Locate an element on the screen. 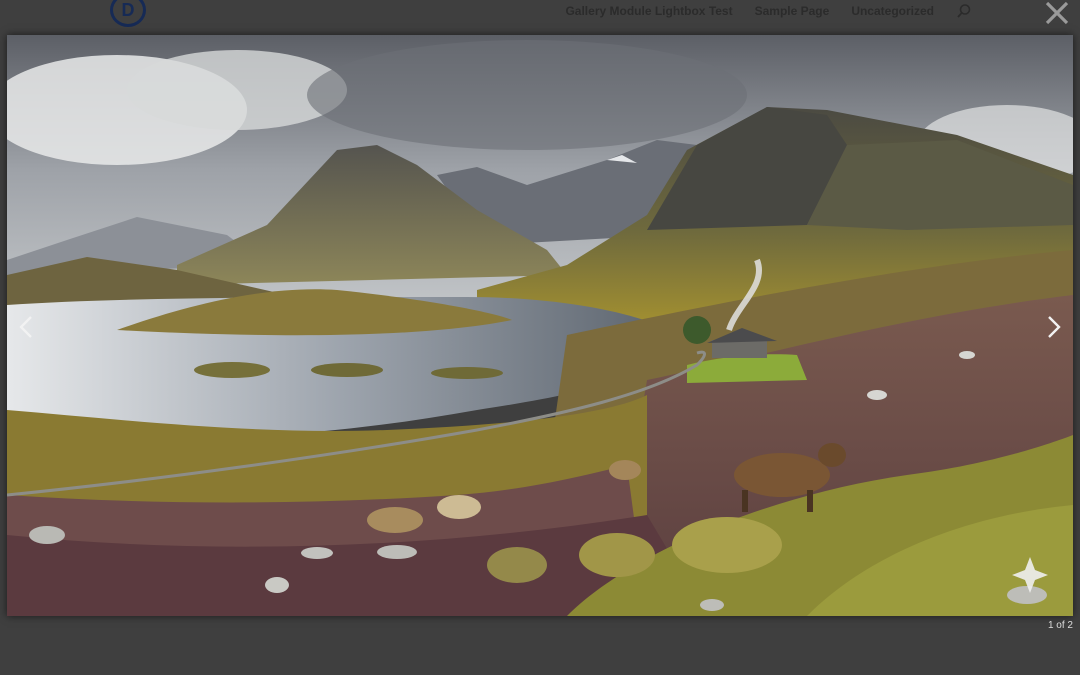  chevron-right-icon is located at coordinates (1053, 327).